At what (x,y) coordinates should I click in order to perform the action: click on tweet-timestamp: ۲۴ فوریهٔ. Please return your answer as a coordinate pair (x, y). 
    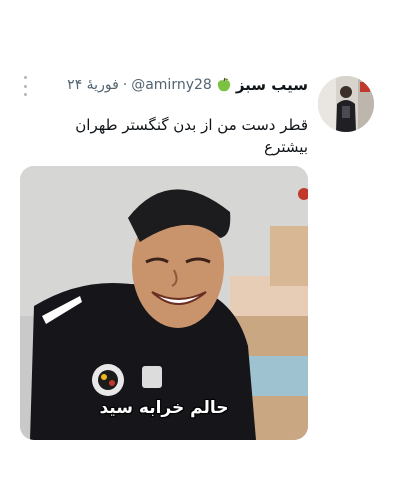
    Looking at the image, I should click on (93, 85).